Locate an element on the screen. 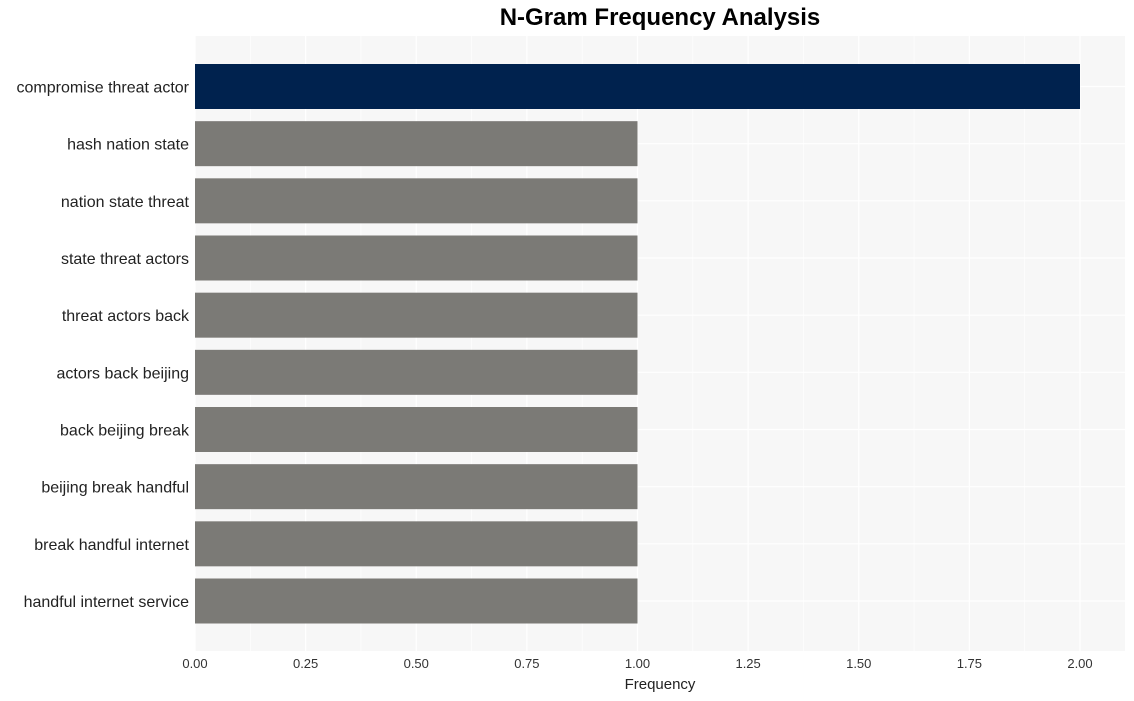  y-tick-label: handful internet service is located at coordinates (107, 602).